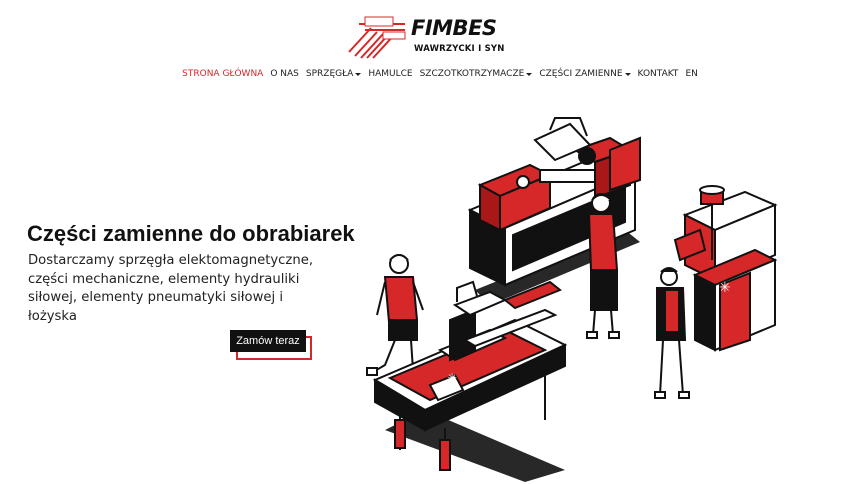 This screenshot has height=484, width=856. I want to click on order-now-button: Zamów teraz, so click(268, 341).